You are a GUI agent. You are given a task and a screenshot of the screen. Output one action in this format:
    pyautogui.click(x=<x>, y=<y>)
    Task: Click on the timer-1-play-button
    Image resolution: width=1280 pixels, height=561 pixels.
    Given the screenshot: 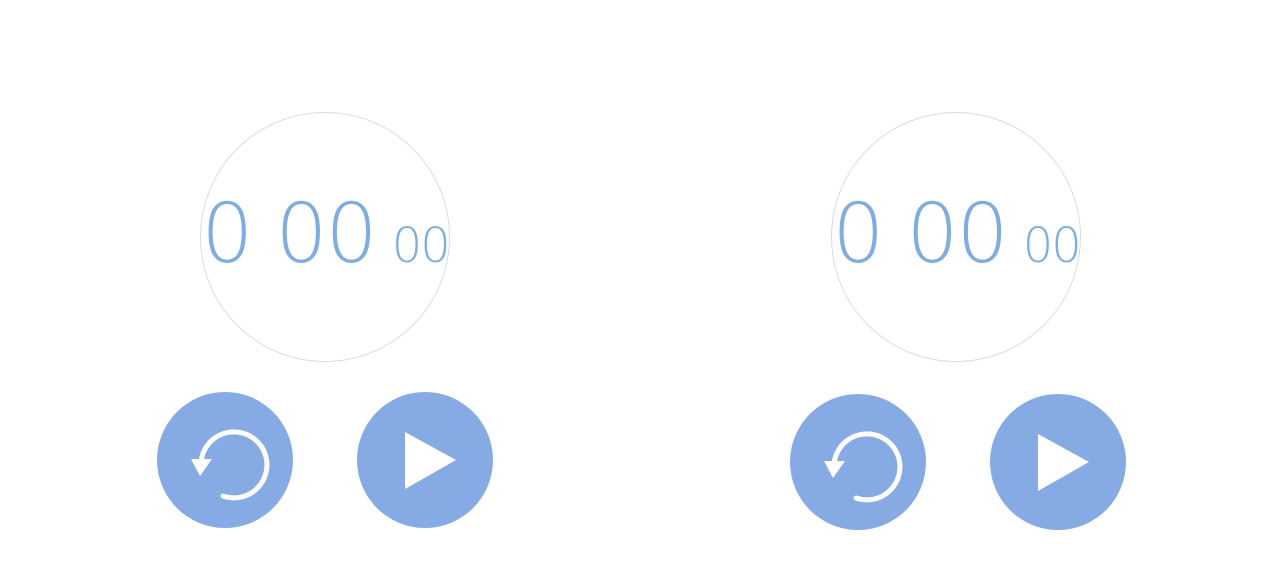 What is the action you would take?
    pyautogui.click(x=425, y=460)
    